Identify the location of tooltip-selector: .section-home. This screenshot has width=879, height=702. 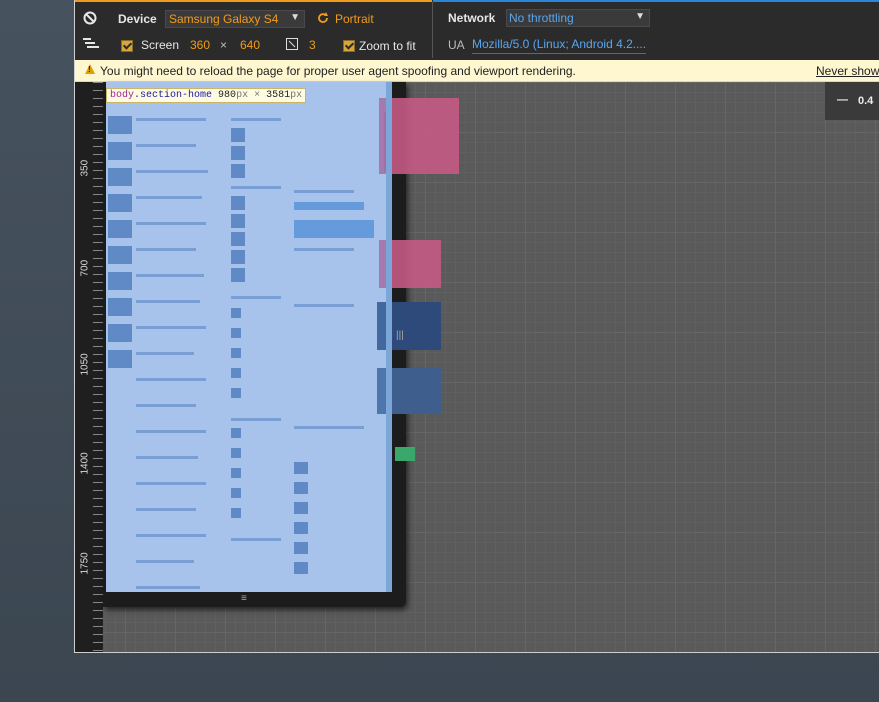
(173, 95).